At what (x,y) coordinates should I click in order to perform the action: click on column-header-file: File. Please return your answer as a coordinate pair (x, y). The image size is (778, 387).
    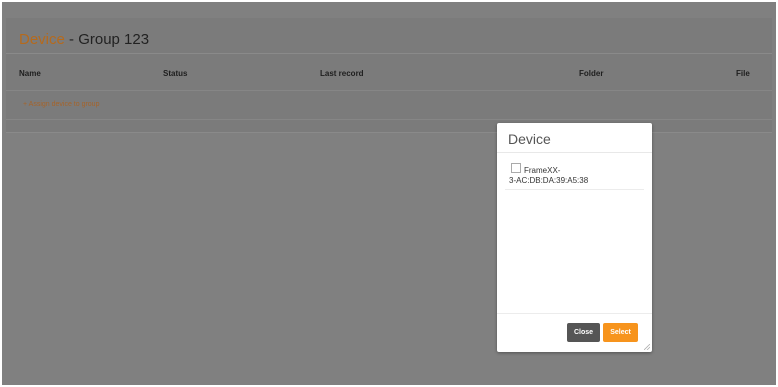
    Looking at the image, I should click on (743, 73).